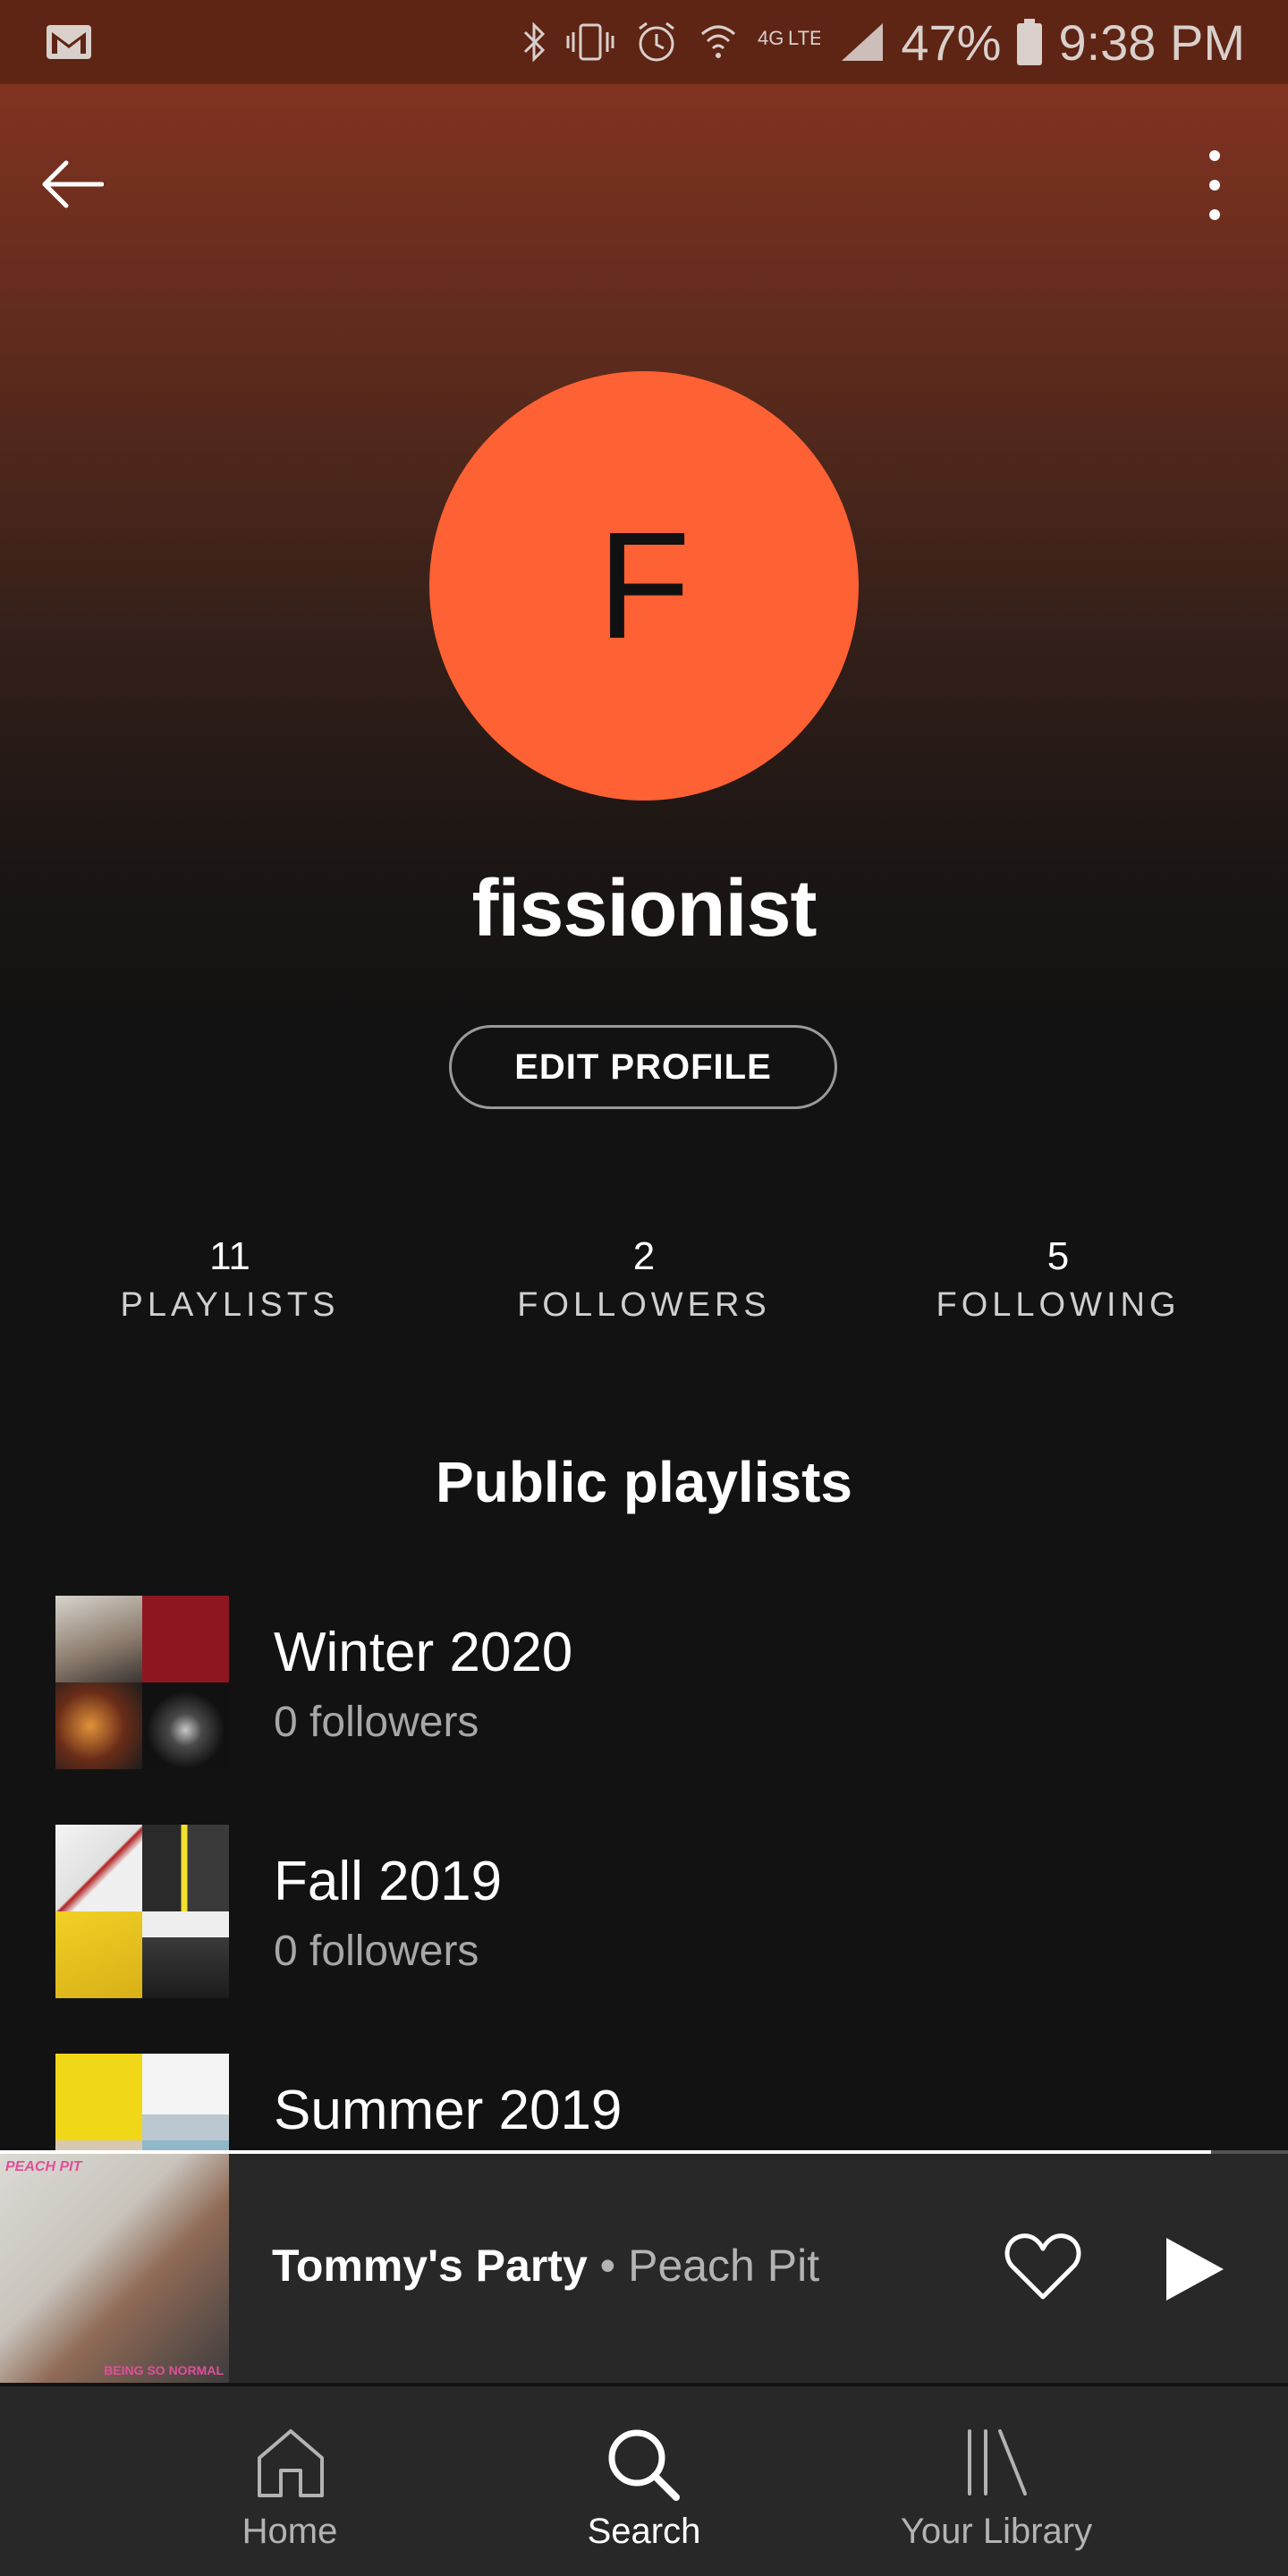  What do you see at coordinates (657, 41) in the screenshot?
I see `alarm-icon` at bounding box center [657, 41].